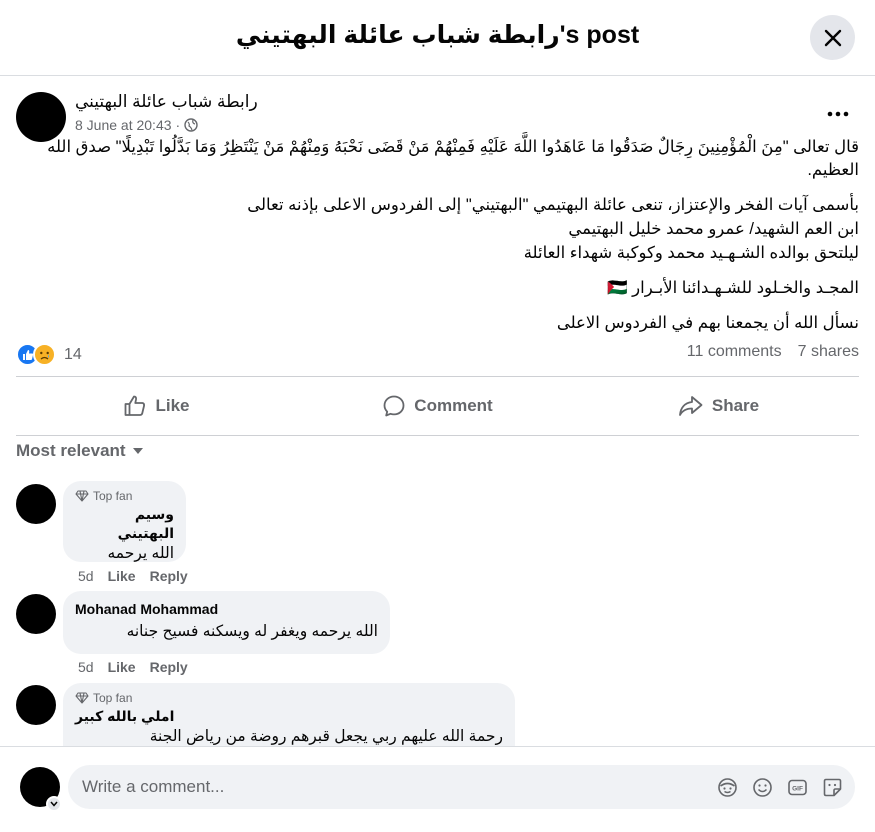 The height and width of the screenshot is (832, 875). I want to click on post-meta: 8 June at 20:43 ·, so click(136, 125).